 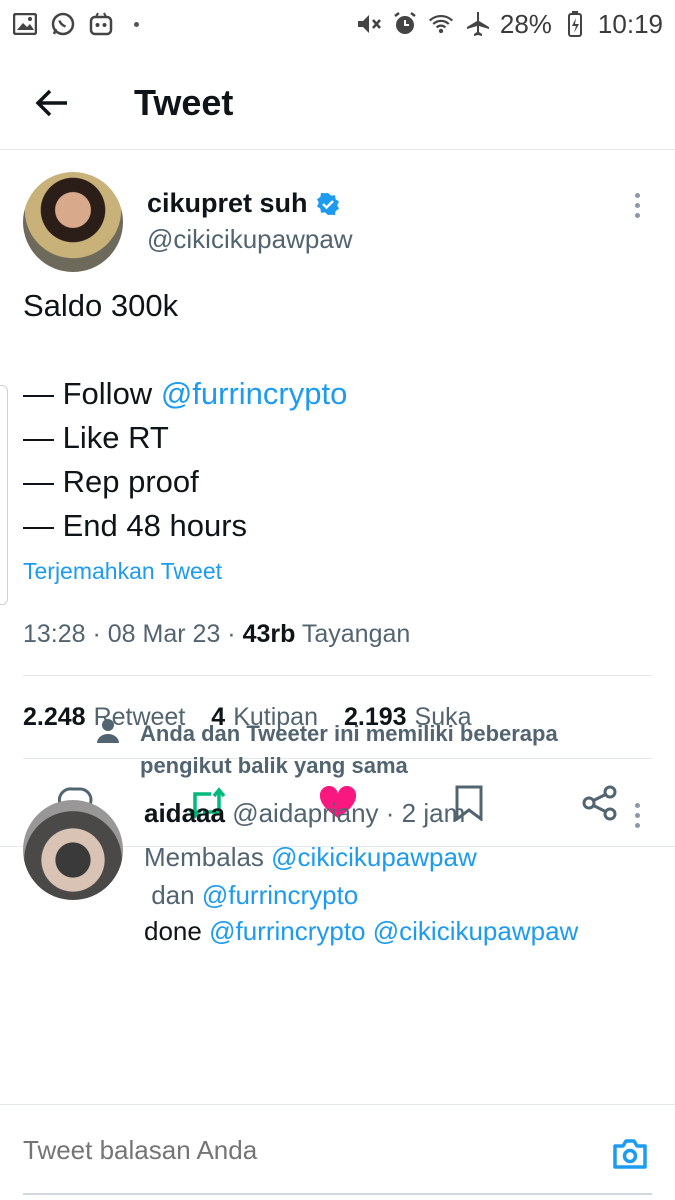 I want to click on alarm-icon, so click(x=405, y=24).